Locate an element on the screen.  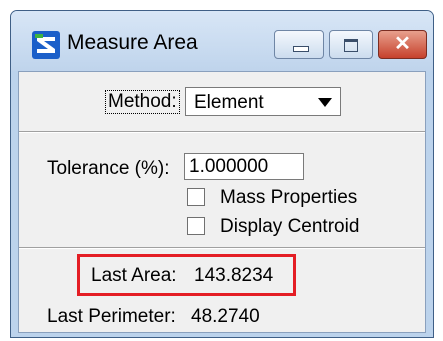
last-area-value: 143.8234 is located at coordinates (234, 275).